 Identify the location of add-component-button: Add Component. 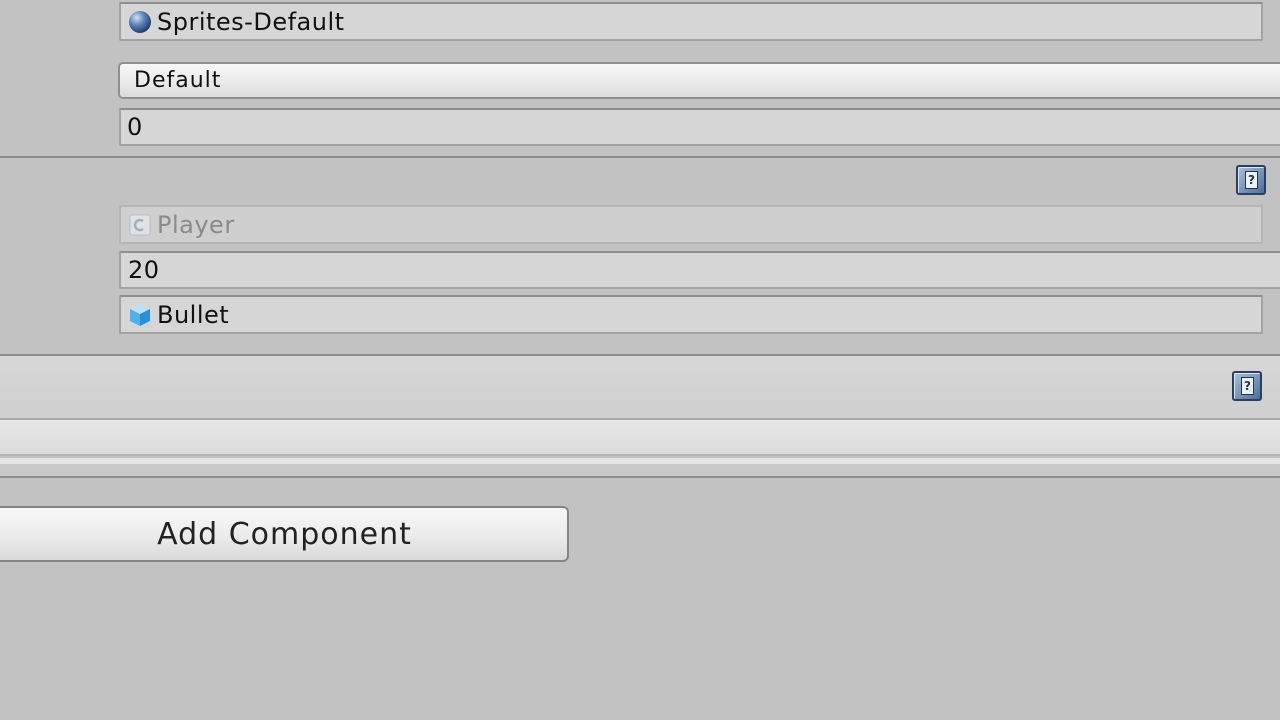
(284, 534).